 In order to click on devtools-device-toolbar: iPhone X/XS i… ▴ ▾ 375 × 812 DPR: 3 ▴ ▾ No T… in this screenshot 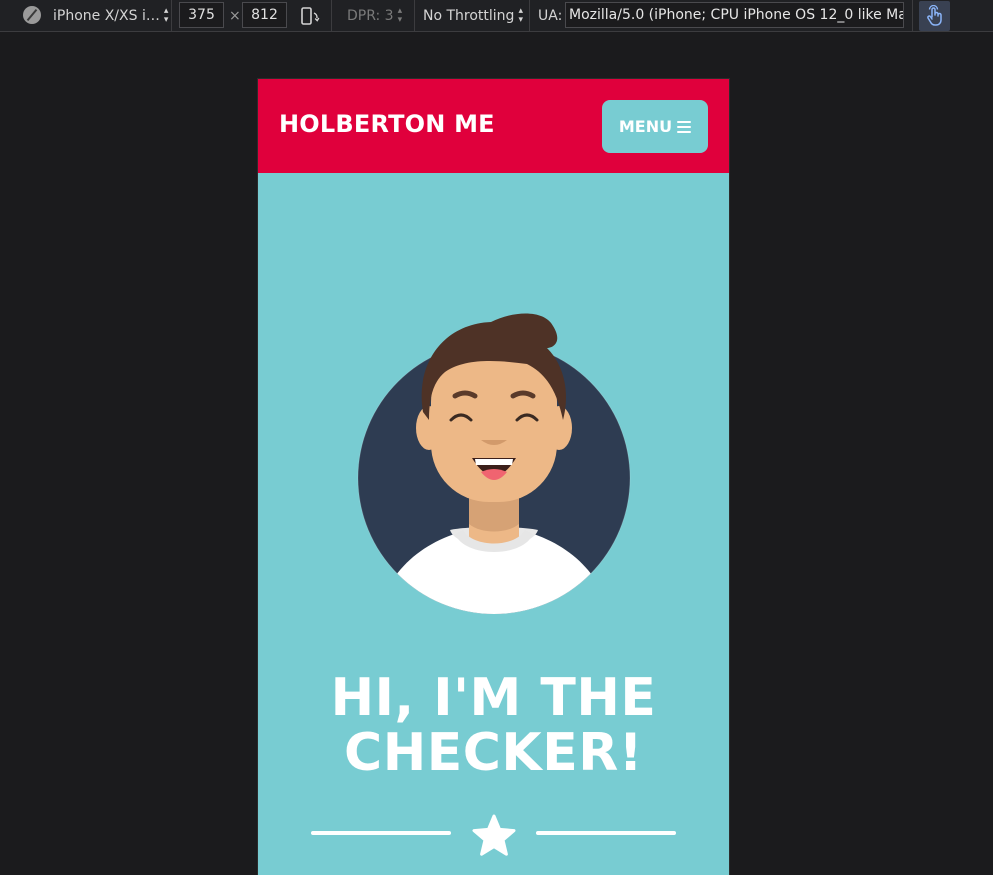, I will do `click(496, 16)`.